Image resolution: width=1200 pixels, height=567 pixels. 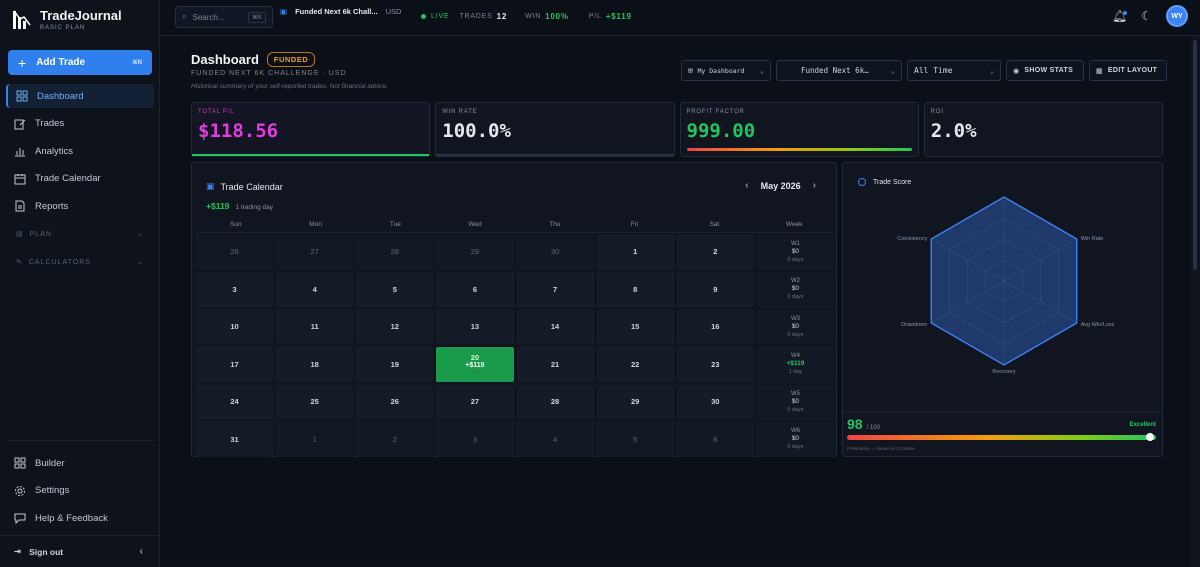 I want to click on account-selector: ▣ Funded Next 6k Chall... USD, so click(x=340, y=11).